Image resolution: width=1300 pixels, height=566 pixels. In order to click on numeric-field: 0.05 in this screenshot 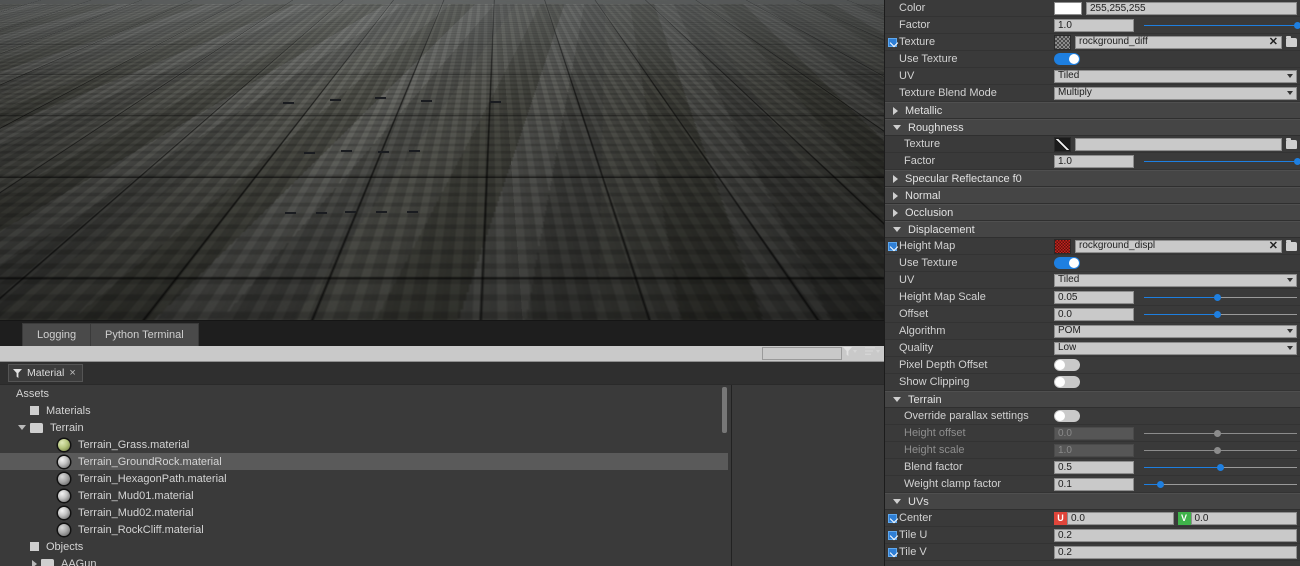, I will do `click(1094, 297)`.